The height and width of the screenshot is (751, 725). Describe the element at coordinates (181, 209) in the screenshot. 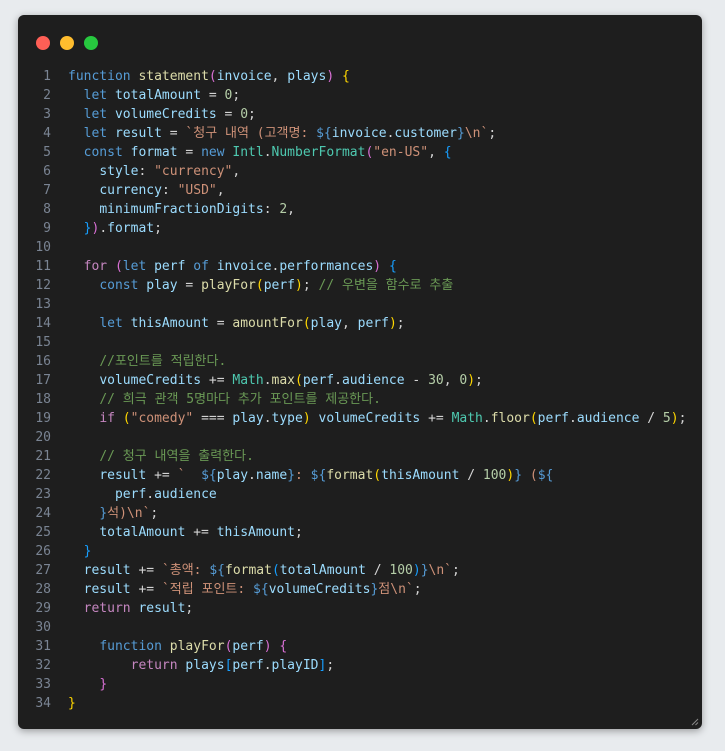

I see `code-token: minimumFractionDigits` at that location.